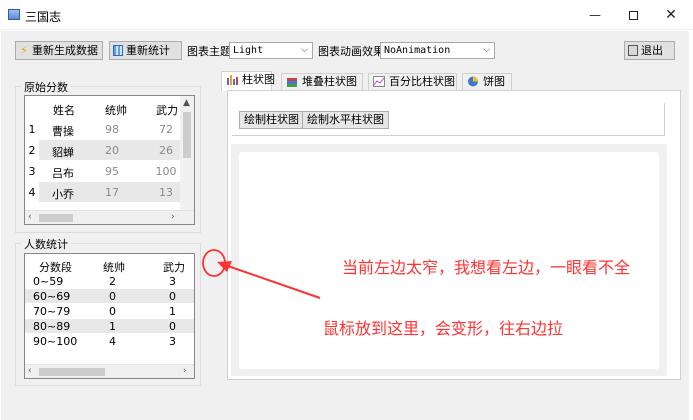  I want to click on cell-name: 小乔, so click(63, 194).